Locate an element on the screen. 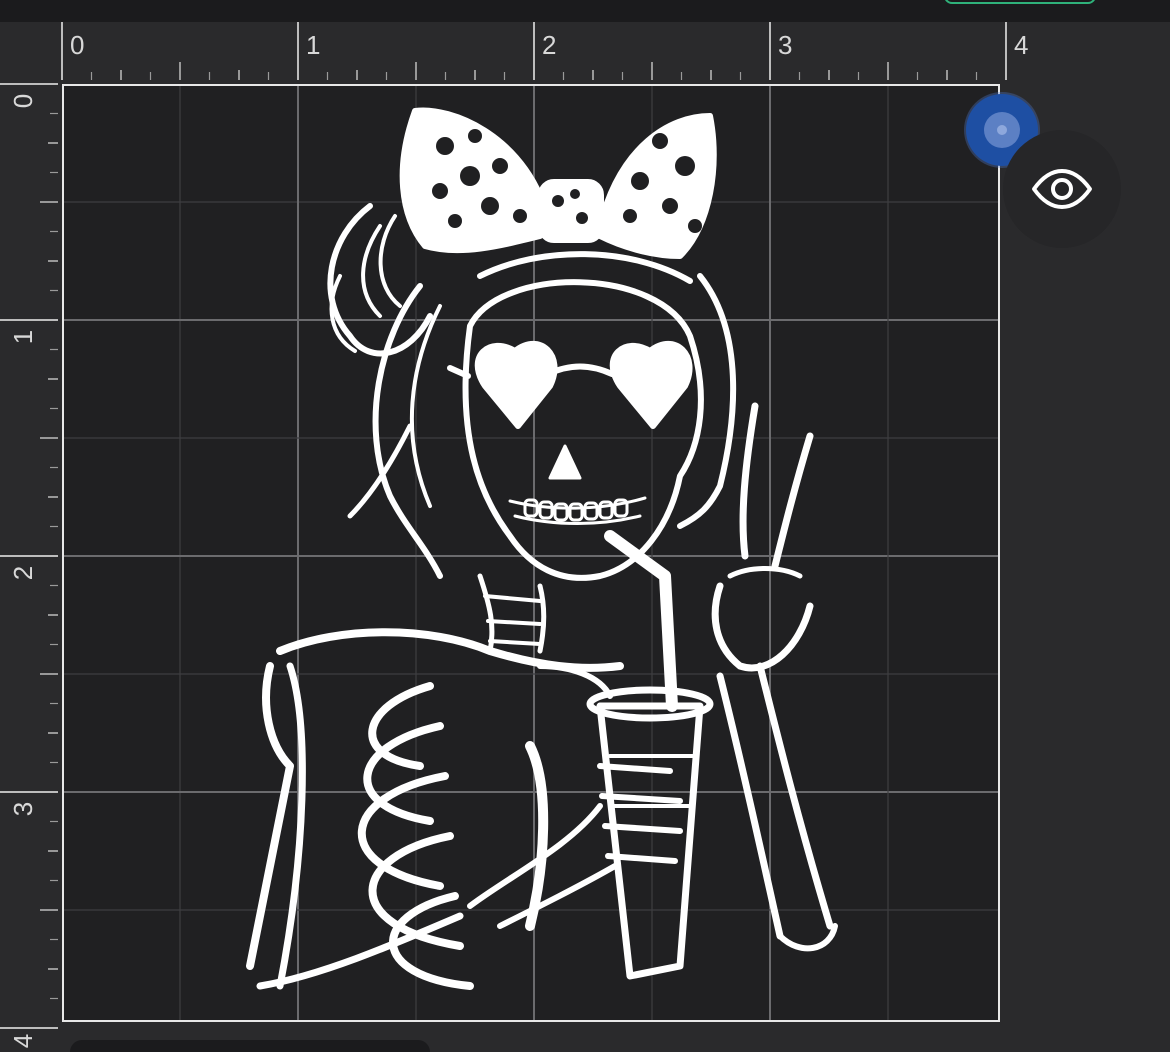 The height and width of the screenshot is (1052, 1170). bottom-toolbar-strip is located at coordinates (250, 1046).